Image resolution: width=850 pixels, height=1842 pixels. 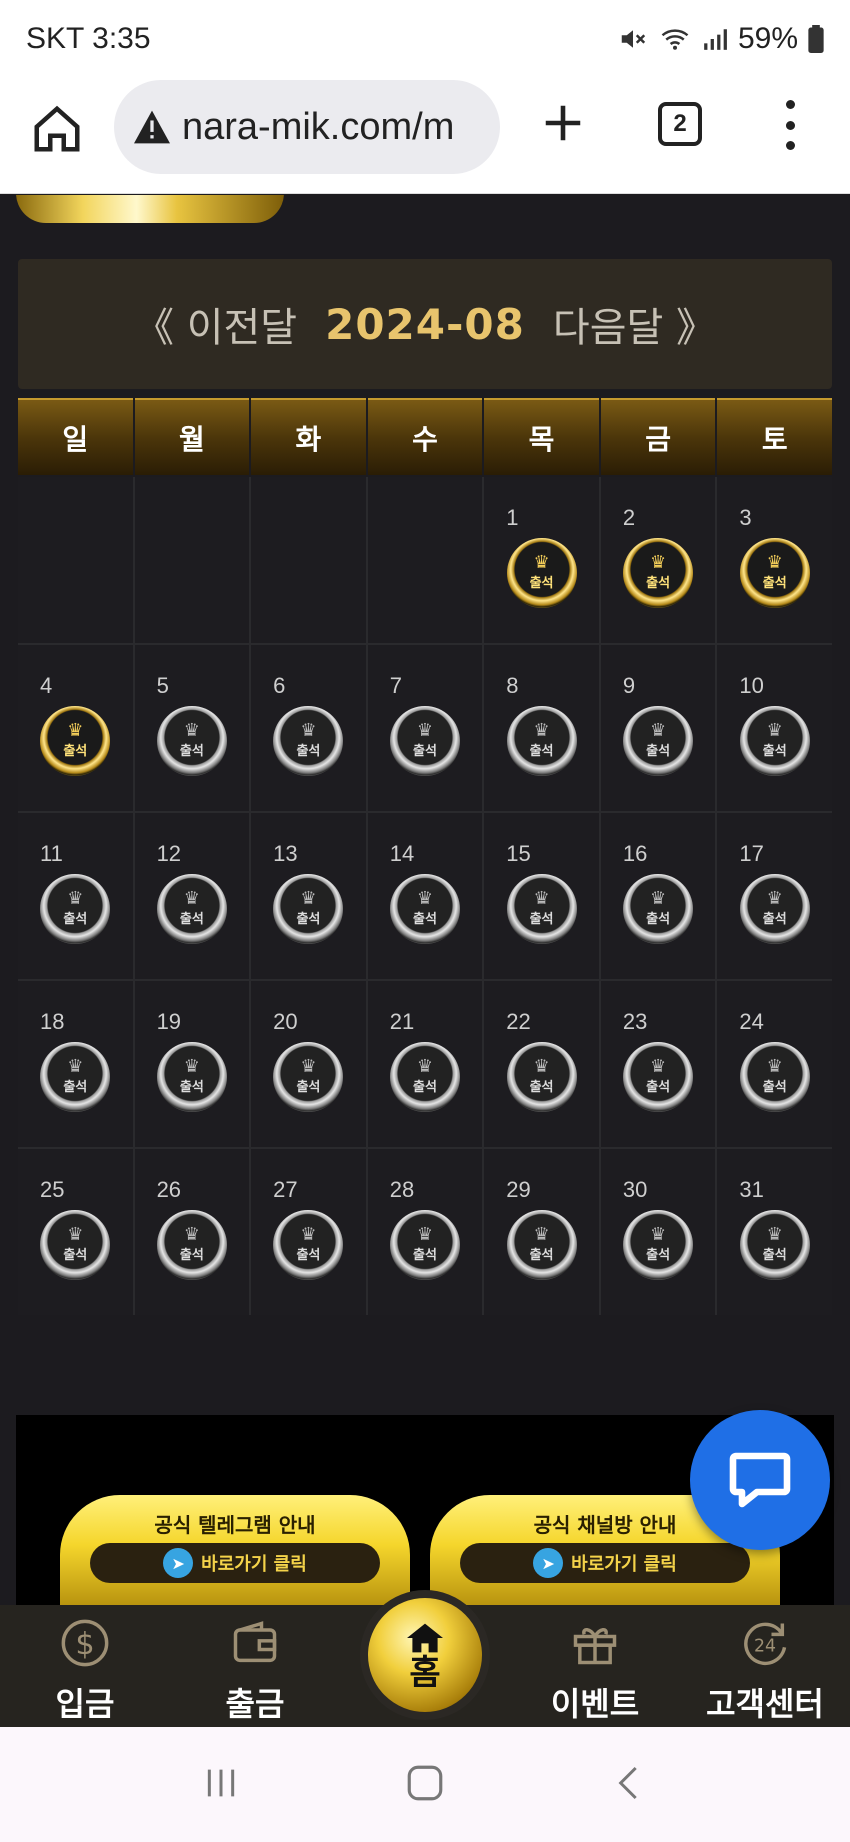 What do you see at coordinates (425, 39) in the screenshot?
I see `status-bar: SKT 3:35 59%` at bounding box center [425, 39].